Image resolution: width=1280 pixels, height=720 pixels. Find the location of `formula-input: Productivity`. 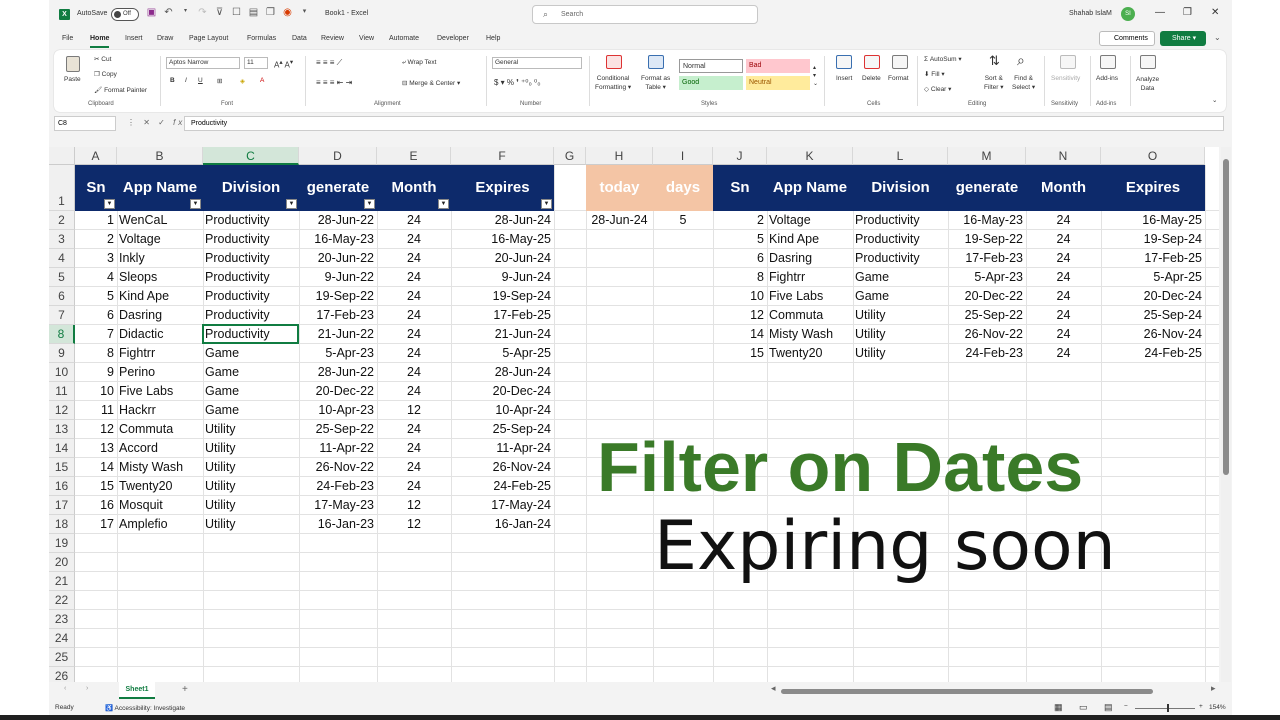

formula-input: Productivity is located at coordinates (704, 123).